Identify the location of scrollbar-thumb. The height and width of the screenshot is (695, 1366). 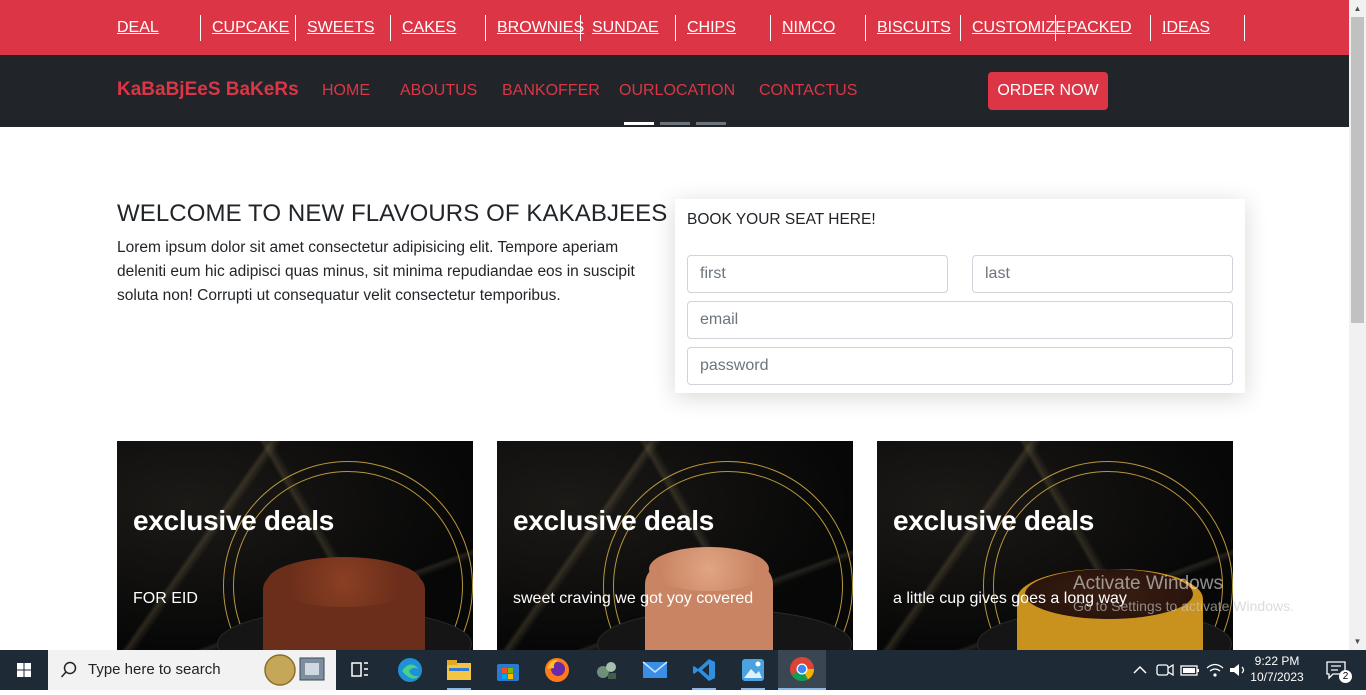
(1357, 170).